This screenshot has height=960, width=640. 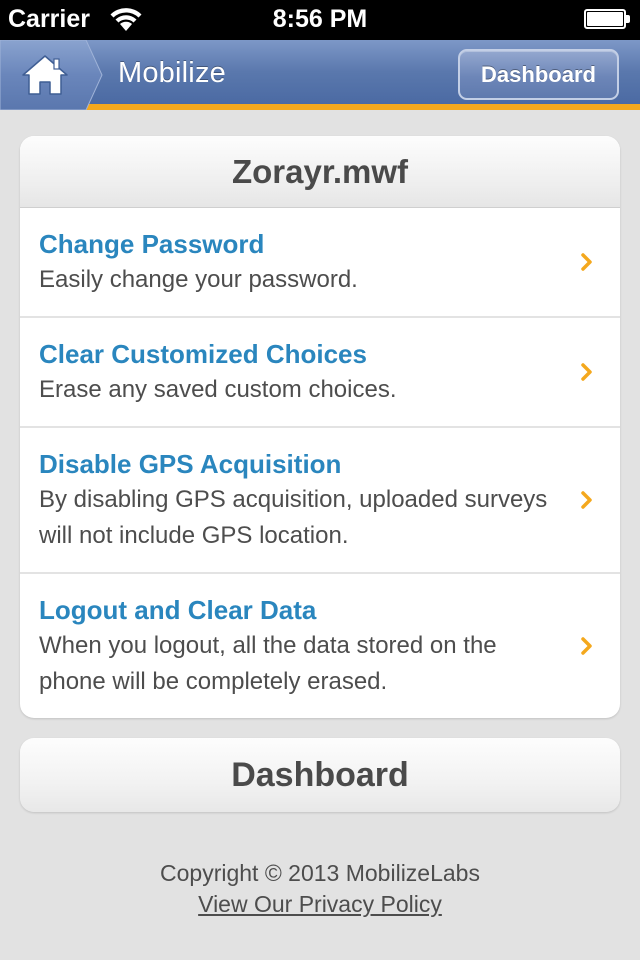 I want to click on dashboard-button: Dashboard, so click(x=320, y=775).